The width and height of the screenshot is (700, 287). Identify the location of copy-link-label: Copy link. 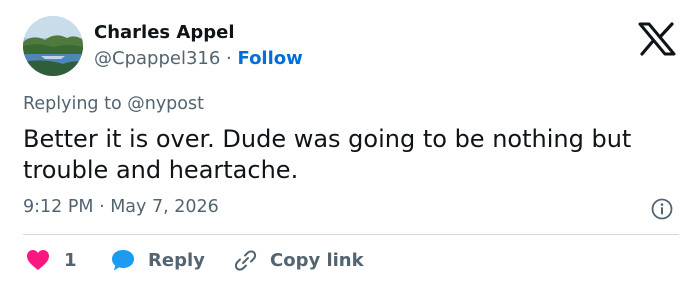
(317, 260).